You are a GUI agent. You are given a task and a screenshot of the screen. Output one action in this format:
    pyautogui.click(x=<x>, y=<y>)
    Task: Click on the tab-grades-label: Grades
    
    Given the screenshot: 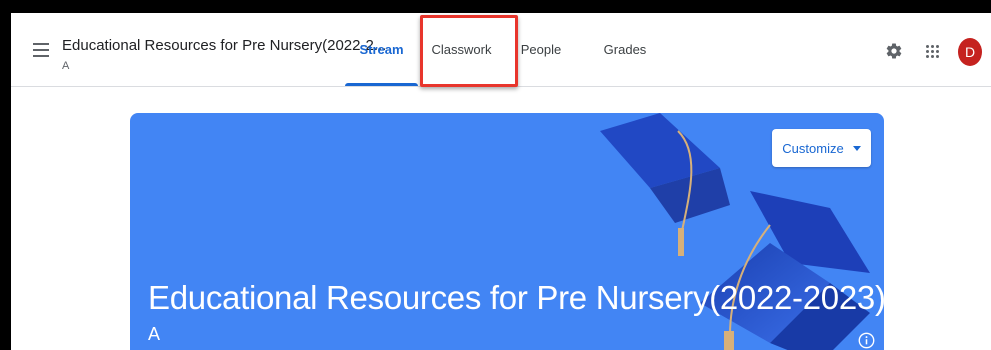 What is the action you would take?
    pyautogui.click(x=625, y=49)
    